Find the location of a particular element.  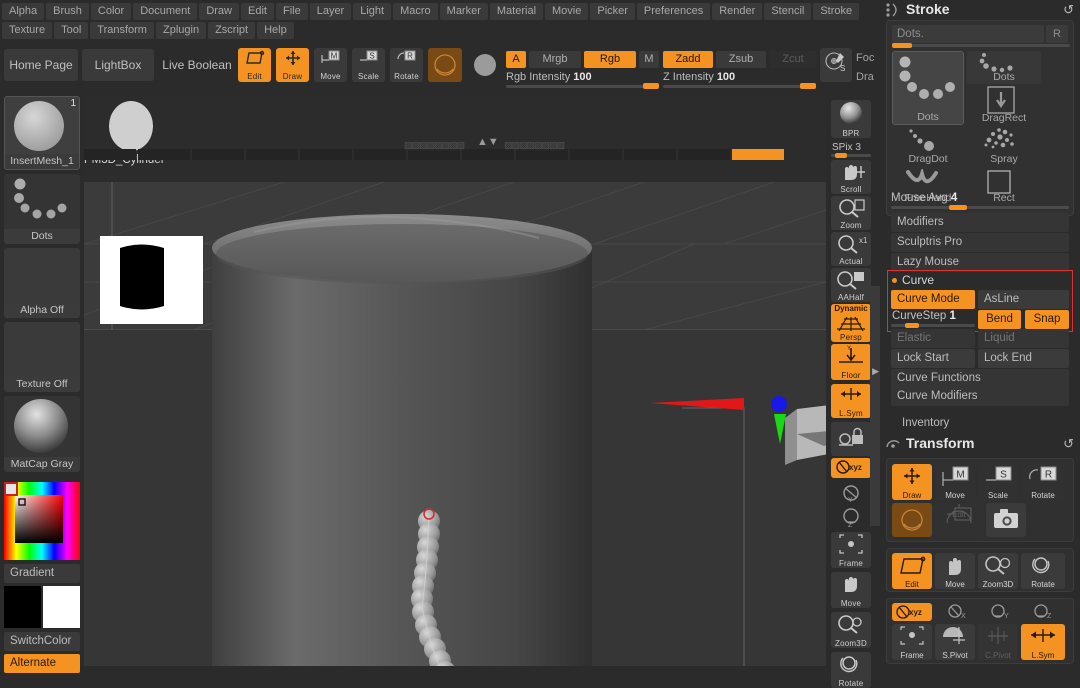

stroke-preset-r-button: R is located at coordinates (1057, 34).